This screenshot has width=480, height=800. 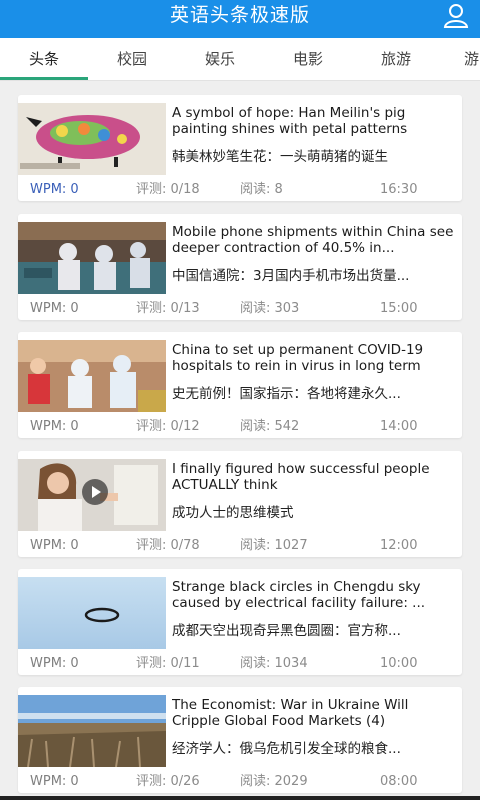 I want to click on active-tab-indicator, so click(x=44, y=78).